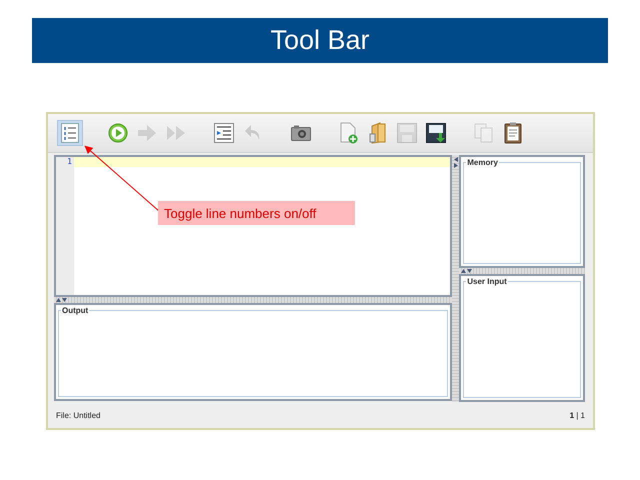  Describe the element at coordinates (482, 162) in the screenshot. I see `panel-title: Memory` at that location.